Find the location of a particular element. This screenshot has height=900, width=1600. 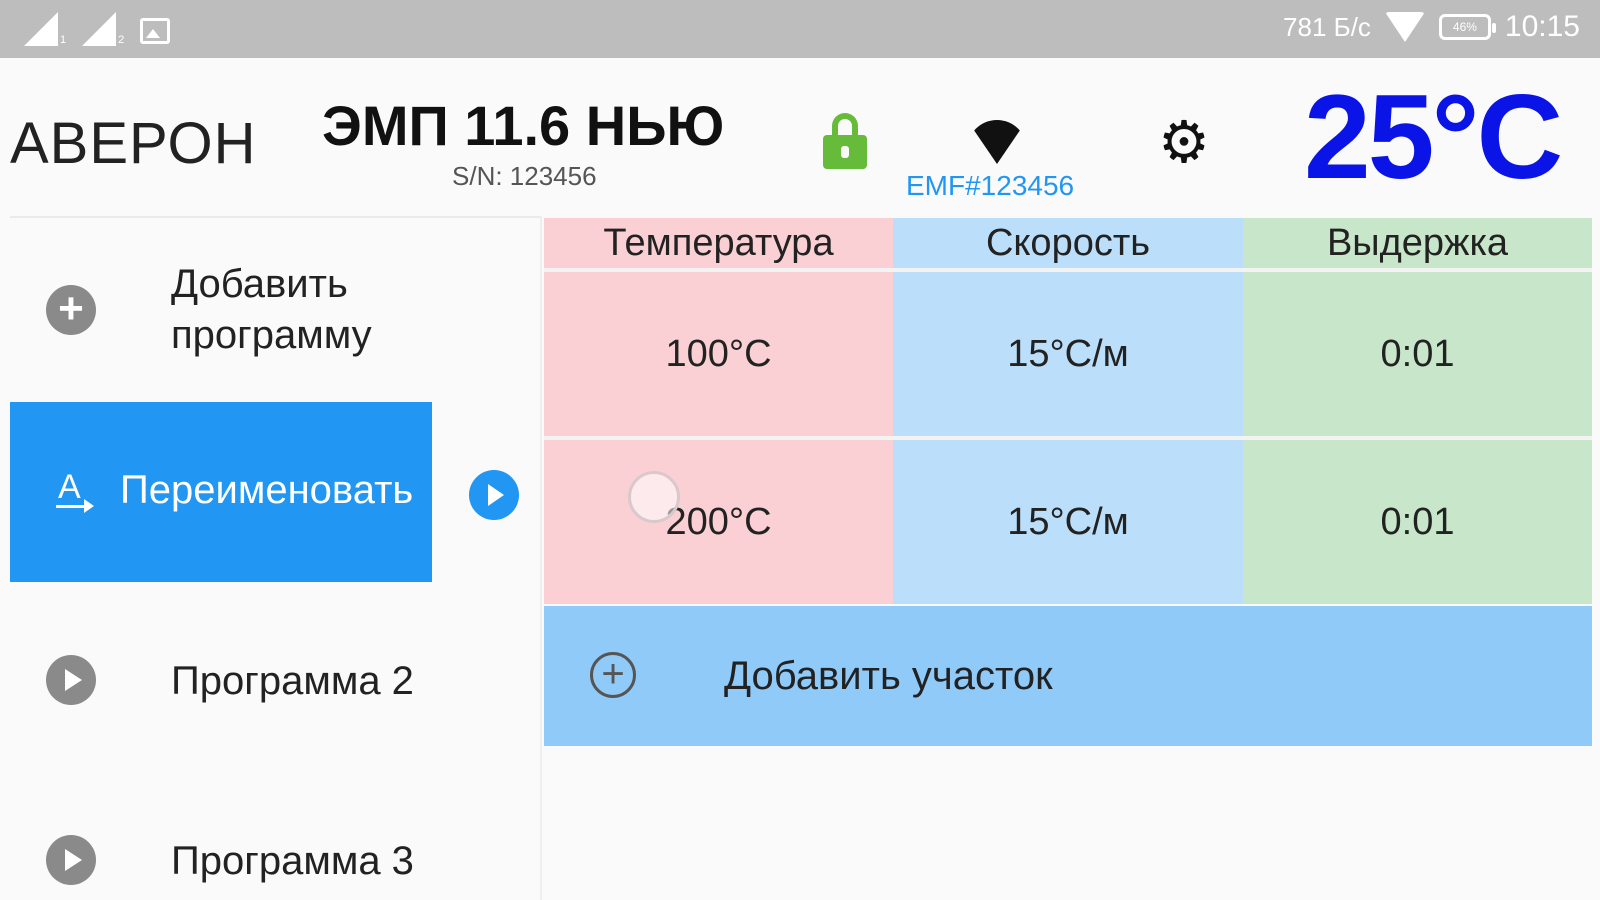

image-notification-icon is located at coordinates (155, 31).